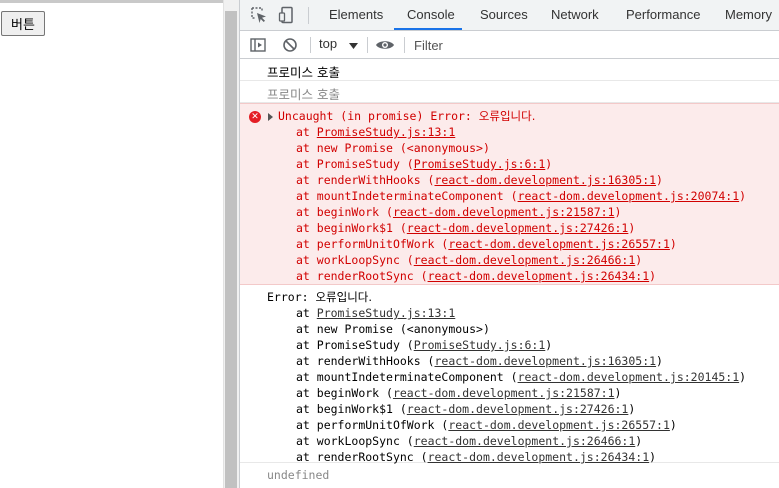 The width and height of the screenshot is (779, 488). Describe the element at coordinates (291, 297) in the screenshot. I see `log-error-headline-prefix: Error:` at that location.